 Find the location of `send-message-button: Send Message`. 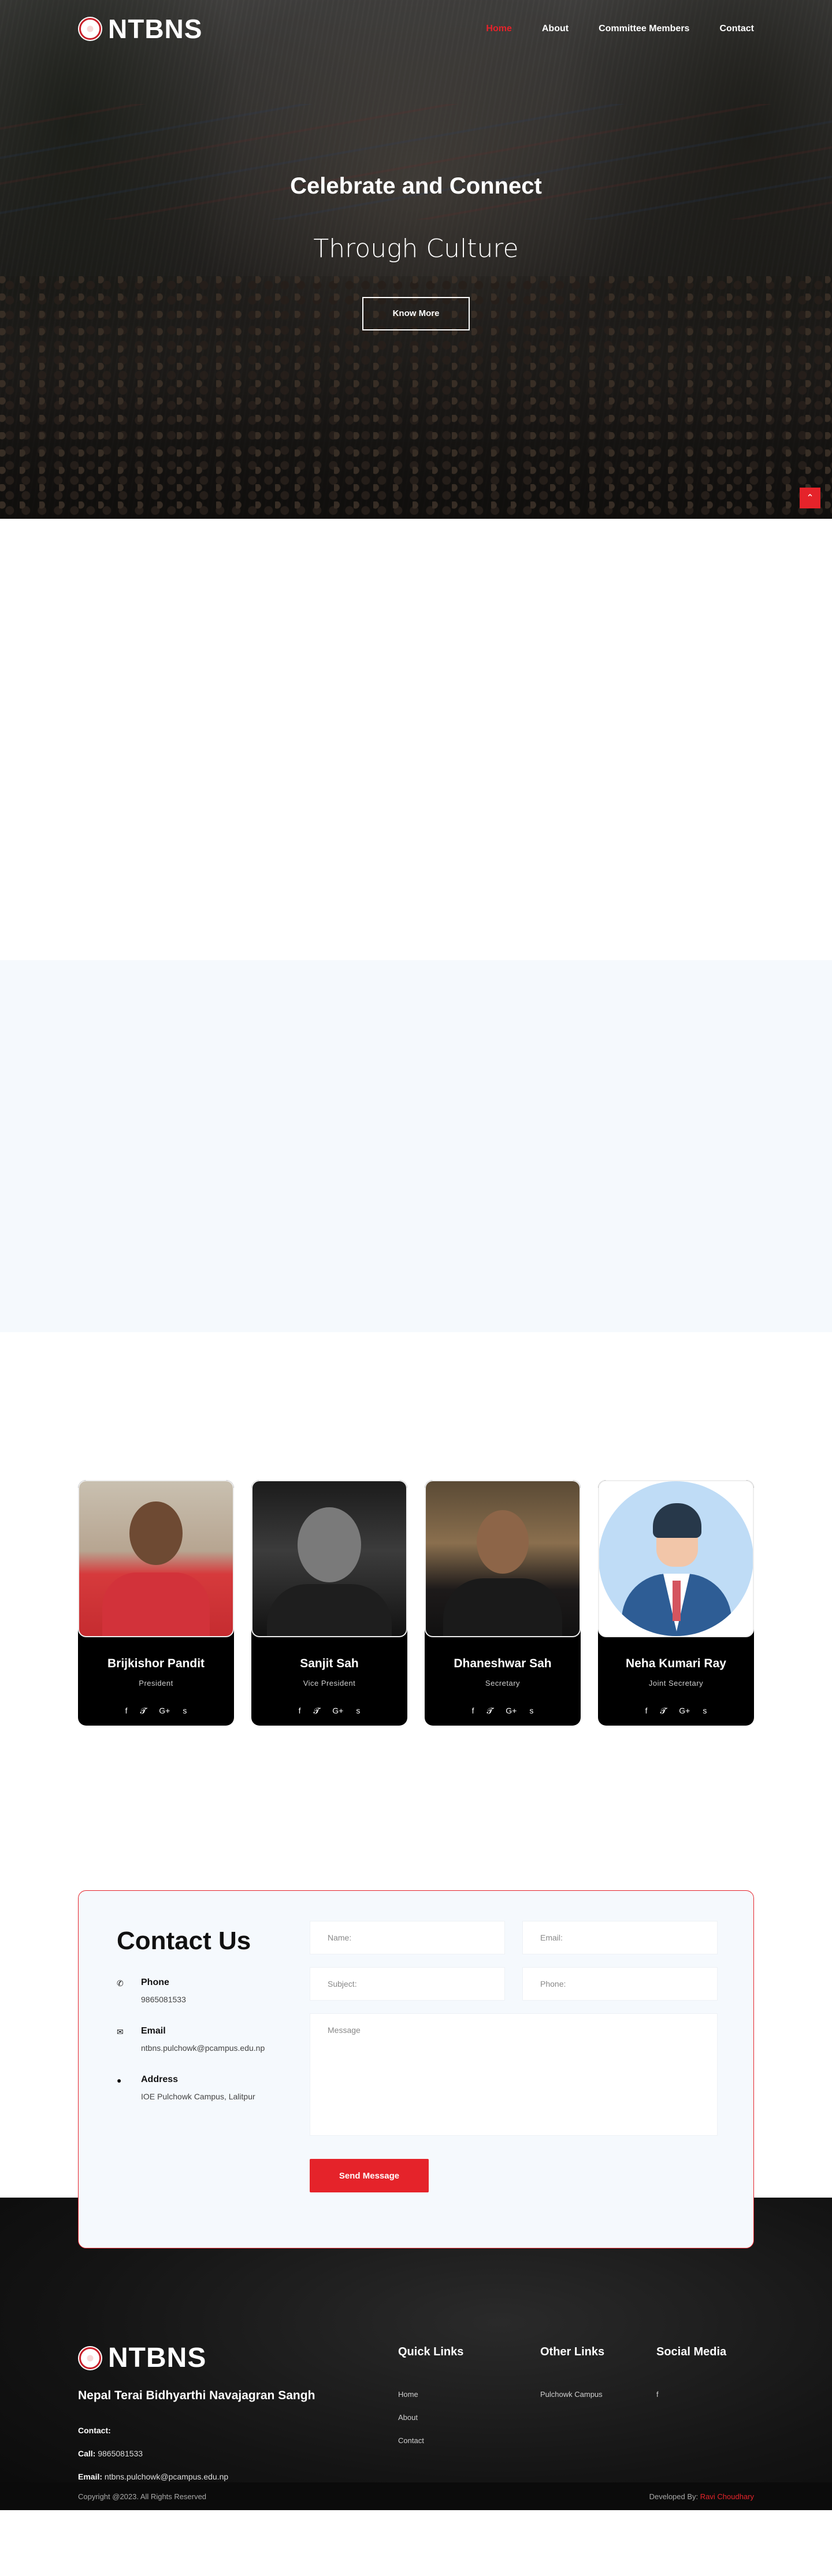

send-message-button: Send Message is located at coordinates (369, 2175).